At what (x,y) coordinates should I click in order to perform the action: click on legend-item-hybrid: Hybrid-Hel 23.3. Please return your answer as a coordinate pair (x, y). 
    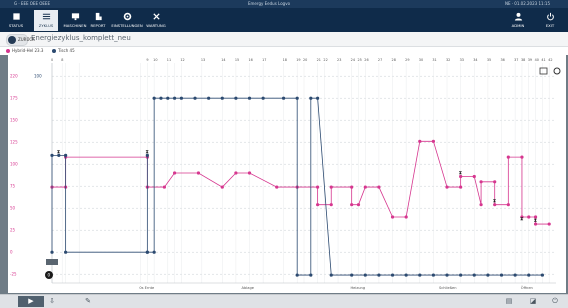
    Looking at the image, I should click on (24, 51).